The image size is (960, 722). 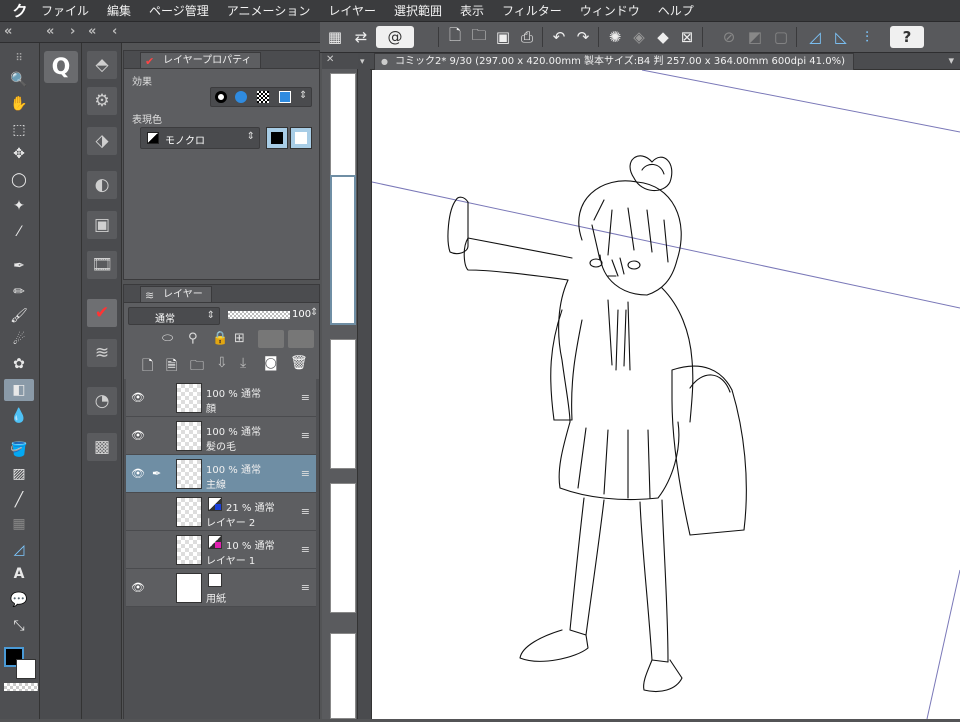 What do you see at coordinates (362, 62) in the screenshot?
I see `chevron-down-icon: ▾` at bounding box center [362, 62].